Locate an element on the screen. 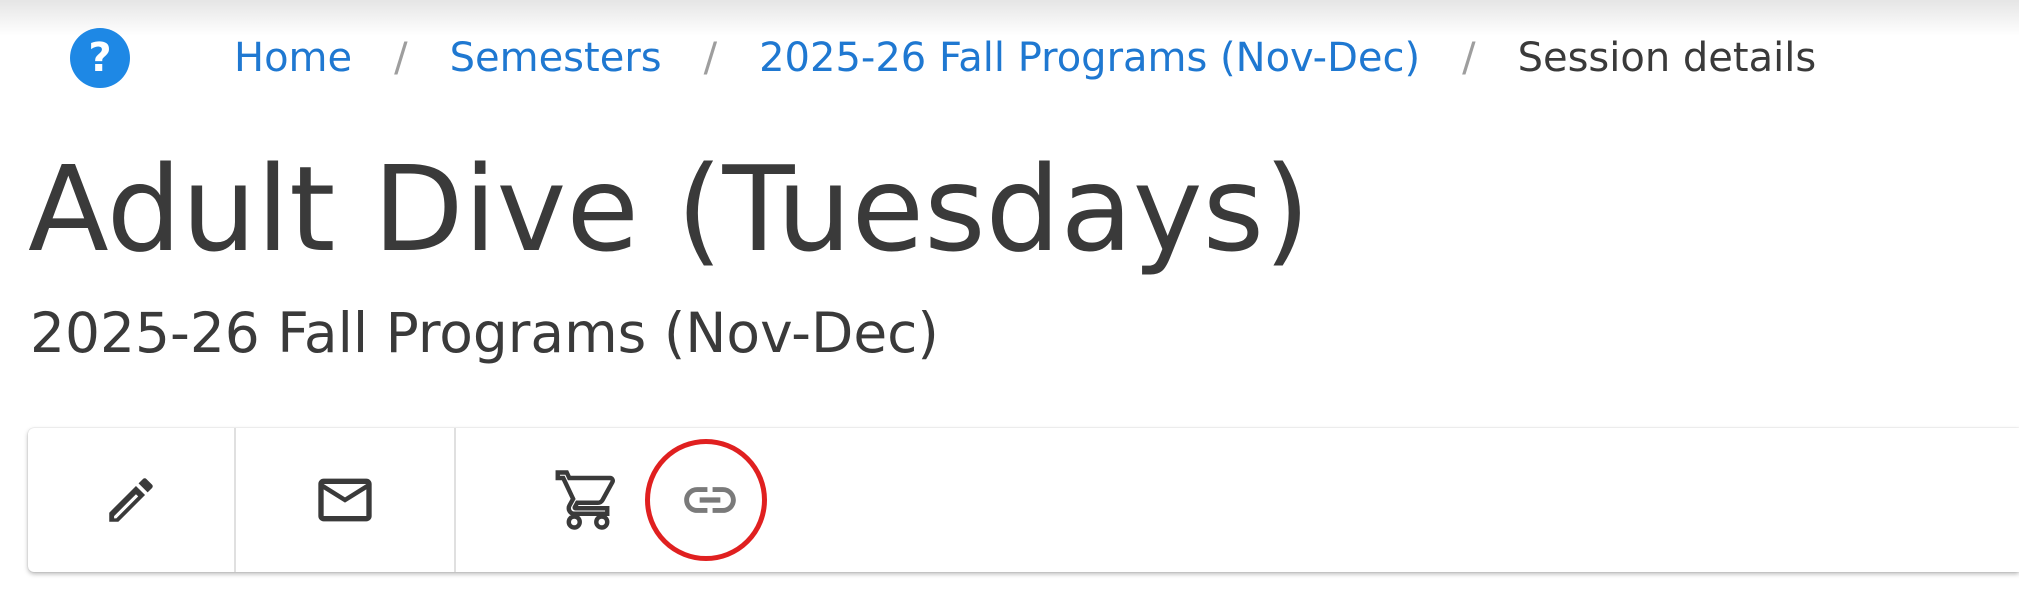  email-button is located at coordinates (345, 500).